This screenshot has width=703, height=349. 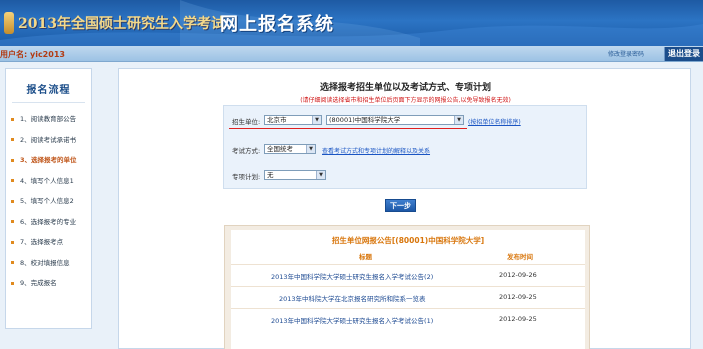 What do you see at coordinates (352, 276) in the screenshot?
I see `announcement-link: 2013年中国科学院大学硕士研究生报名入学考试公告(2)` at bounding box center [352, 276].